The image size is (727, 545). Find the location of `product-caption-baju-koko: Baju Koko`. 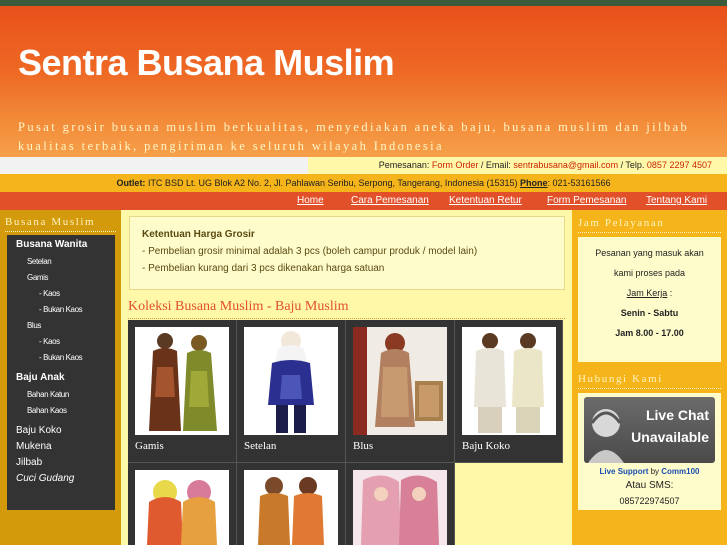

product-caption-baju-koko: Baju Koko is located at coordinates (486, 446).